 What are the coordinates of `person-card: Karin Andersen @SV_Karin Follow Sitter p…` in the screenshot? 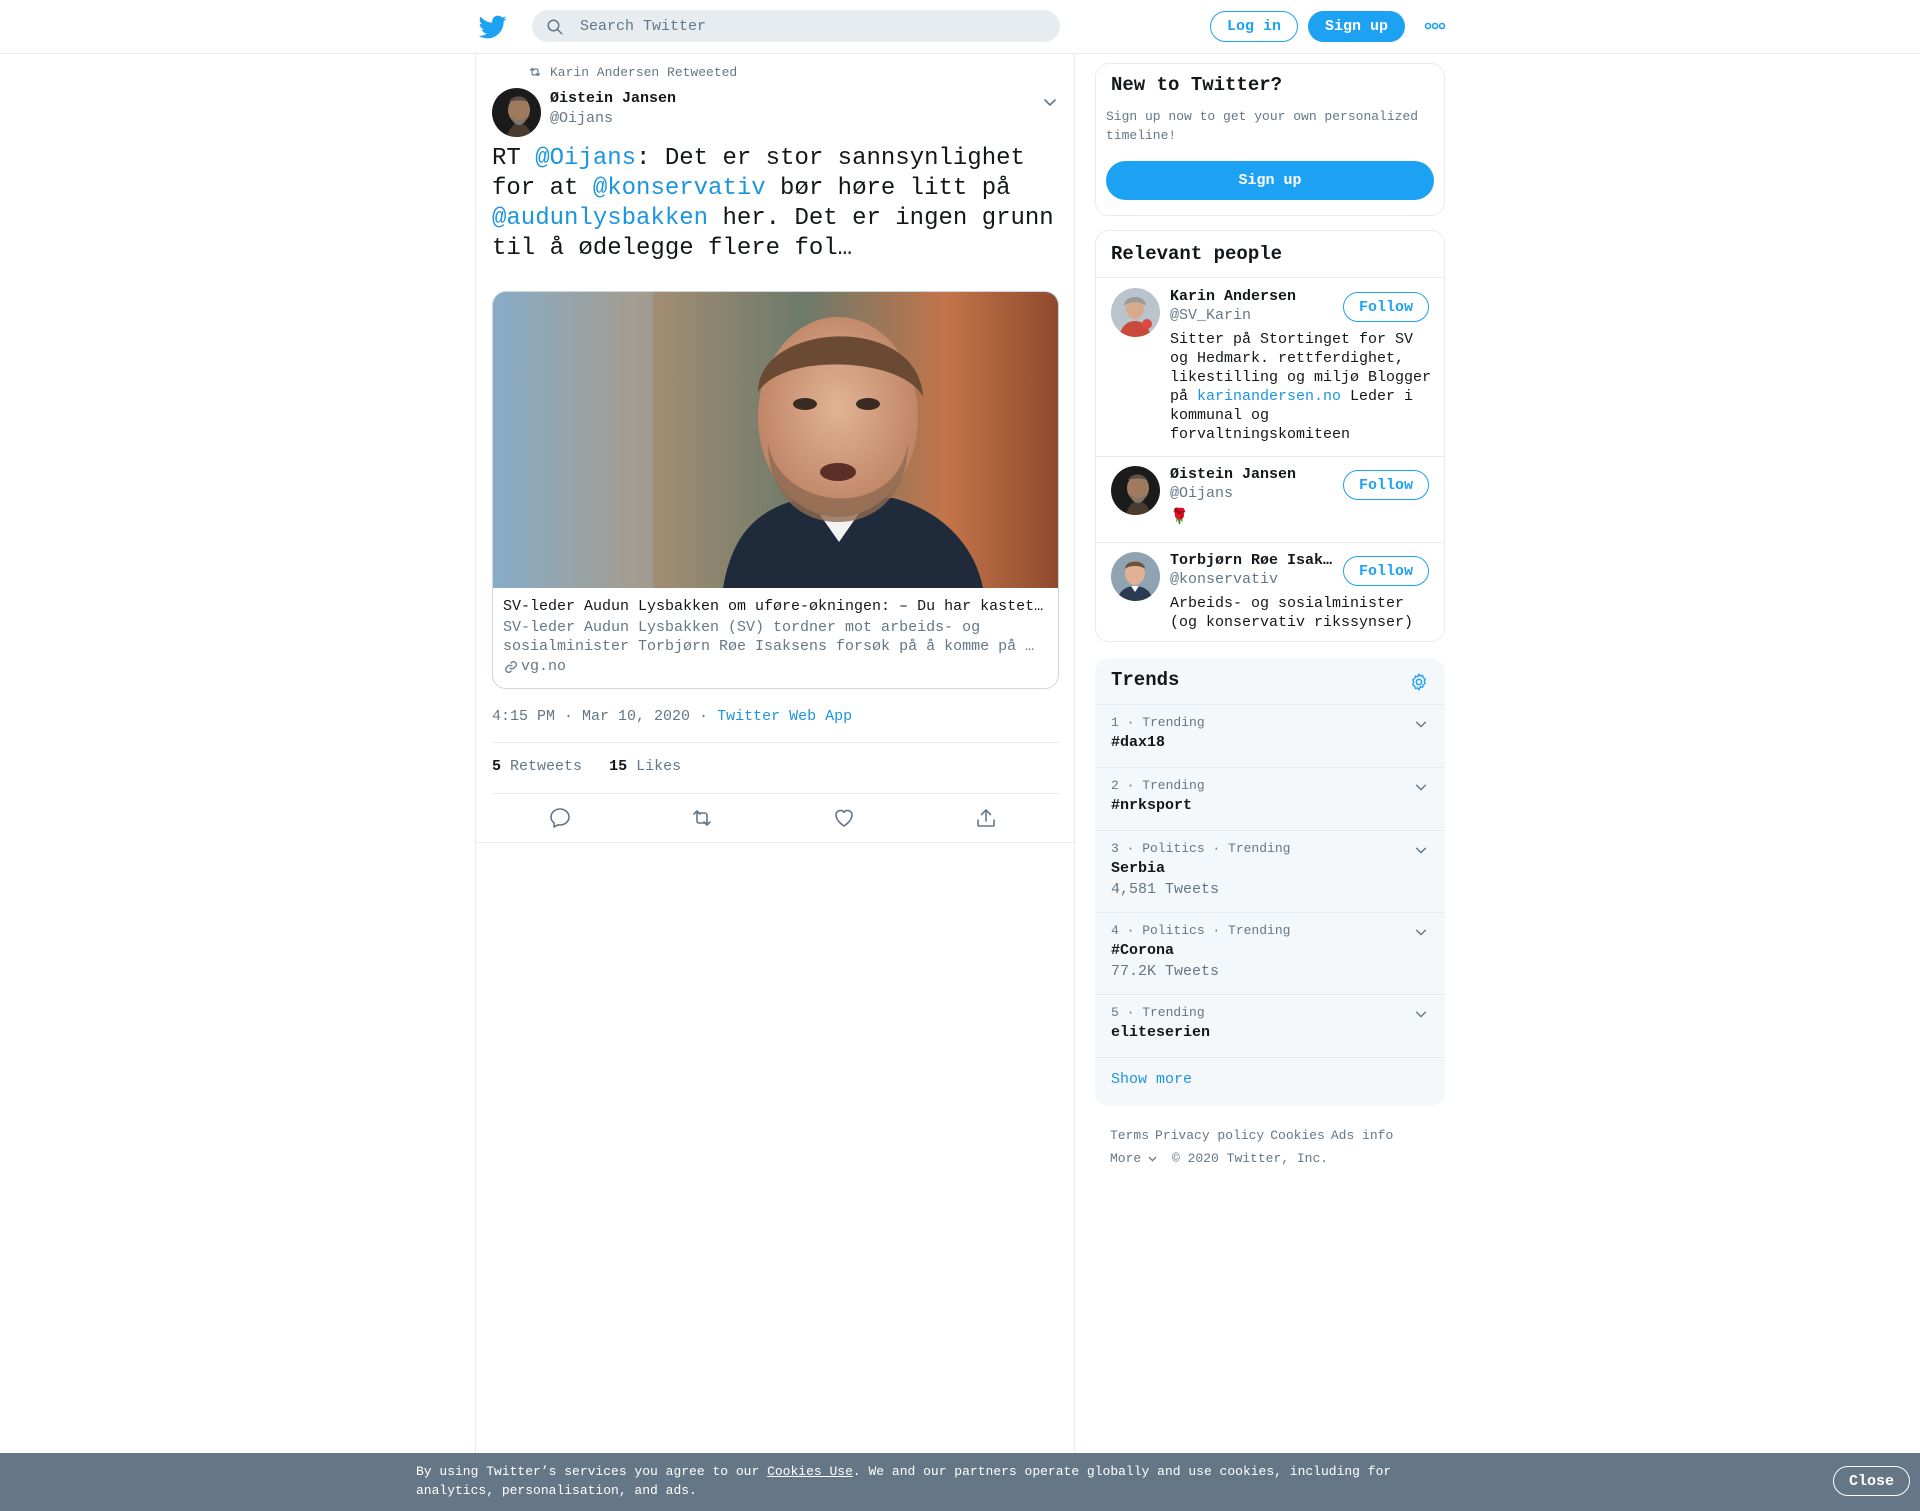 It's located at (1270, 367).